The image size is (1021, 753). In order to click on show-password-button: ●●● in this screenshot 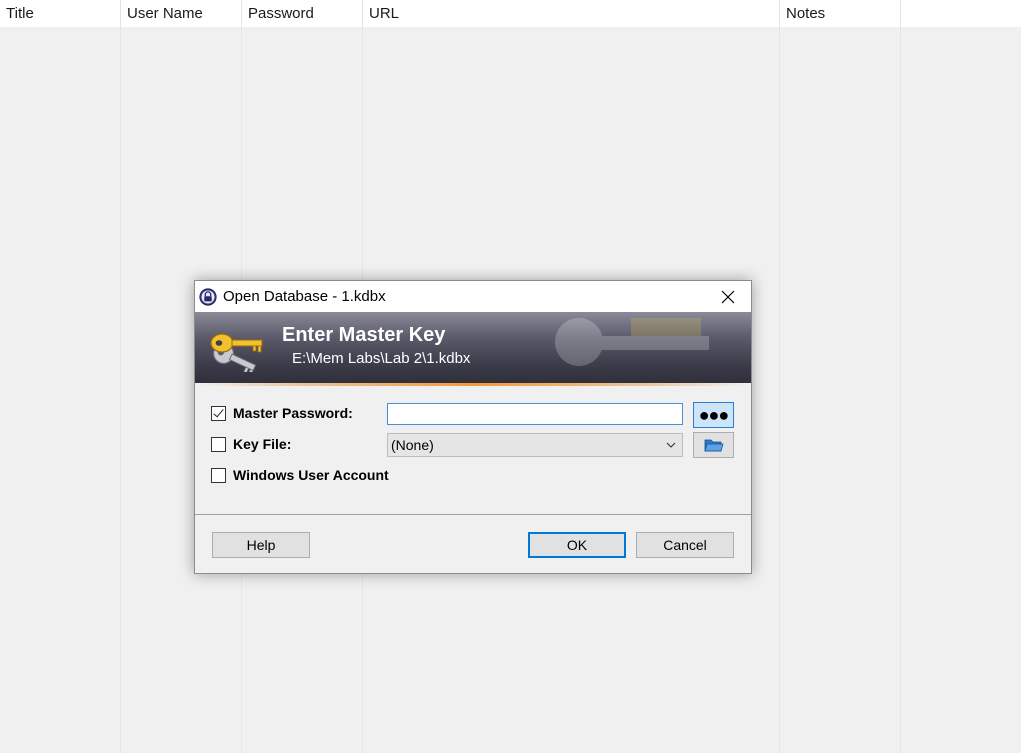, I will do `click(713, 415)`.